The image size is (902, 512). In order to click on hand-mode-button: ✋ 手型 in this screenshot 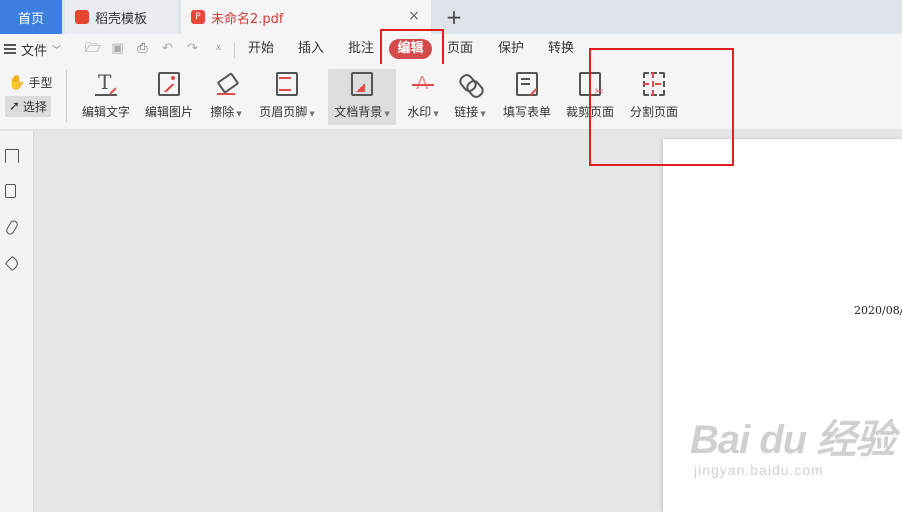, I will do `click(30, 82)`.